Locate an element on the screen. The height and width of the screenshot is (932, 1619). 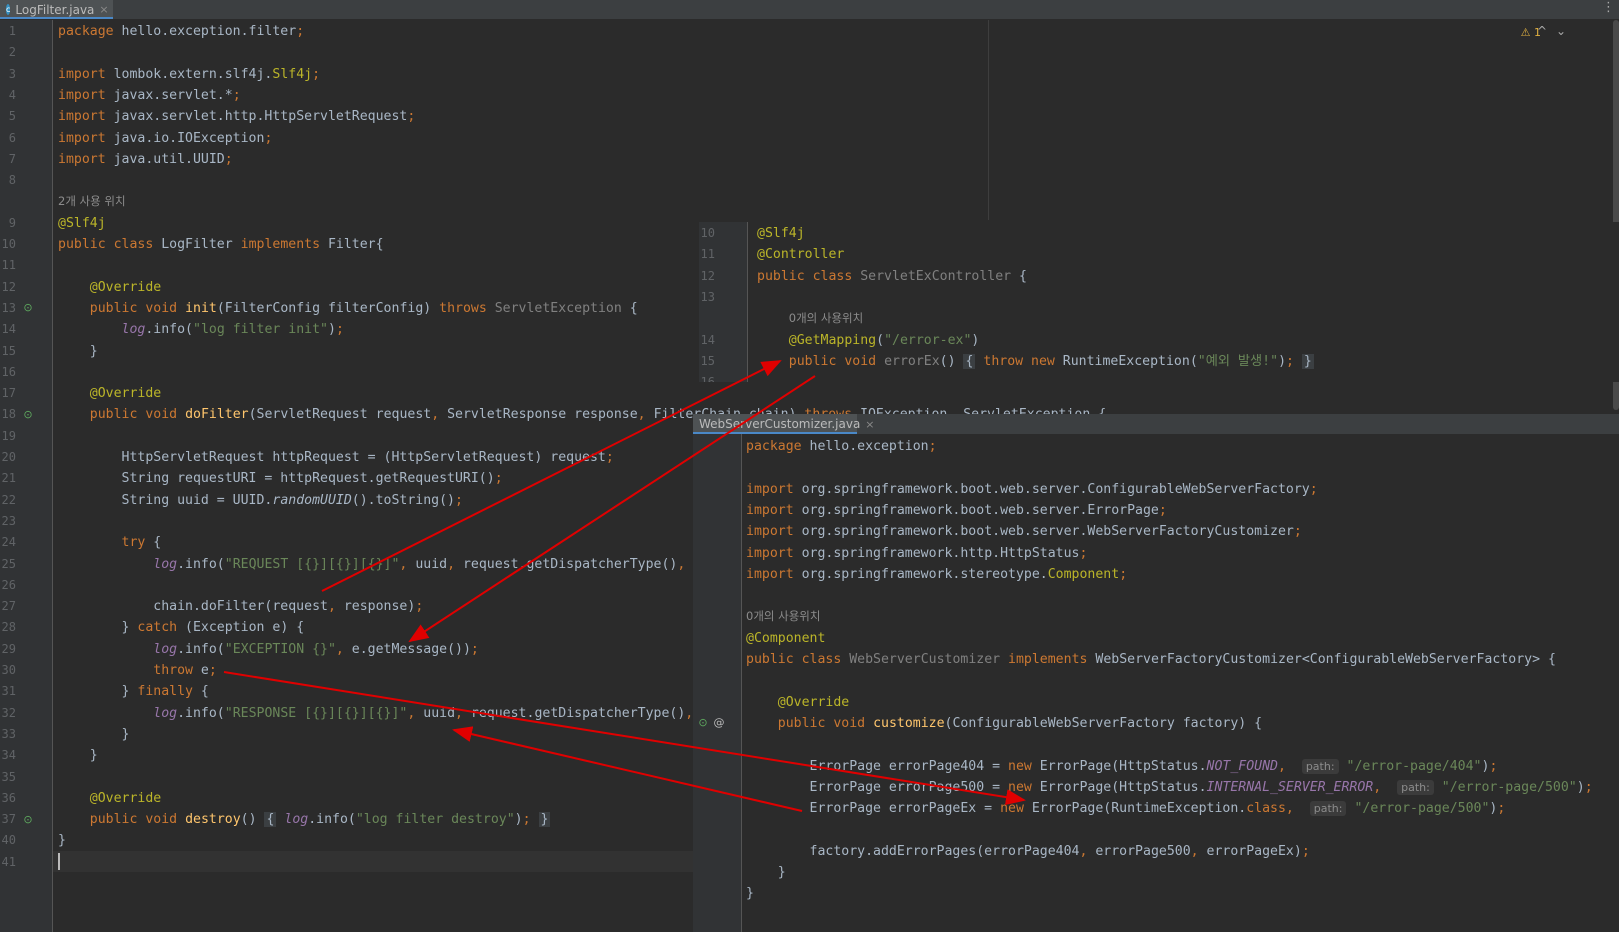
autowired-gutter-icon: @ is located at coordinates (719, 723).